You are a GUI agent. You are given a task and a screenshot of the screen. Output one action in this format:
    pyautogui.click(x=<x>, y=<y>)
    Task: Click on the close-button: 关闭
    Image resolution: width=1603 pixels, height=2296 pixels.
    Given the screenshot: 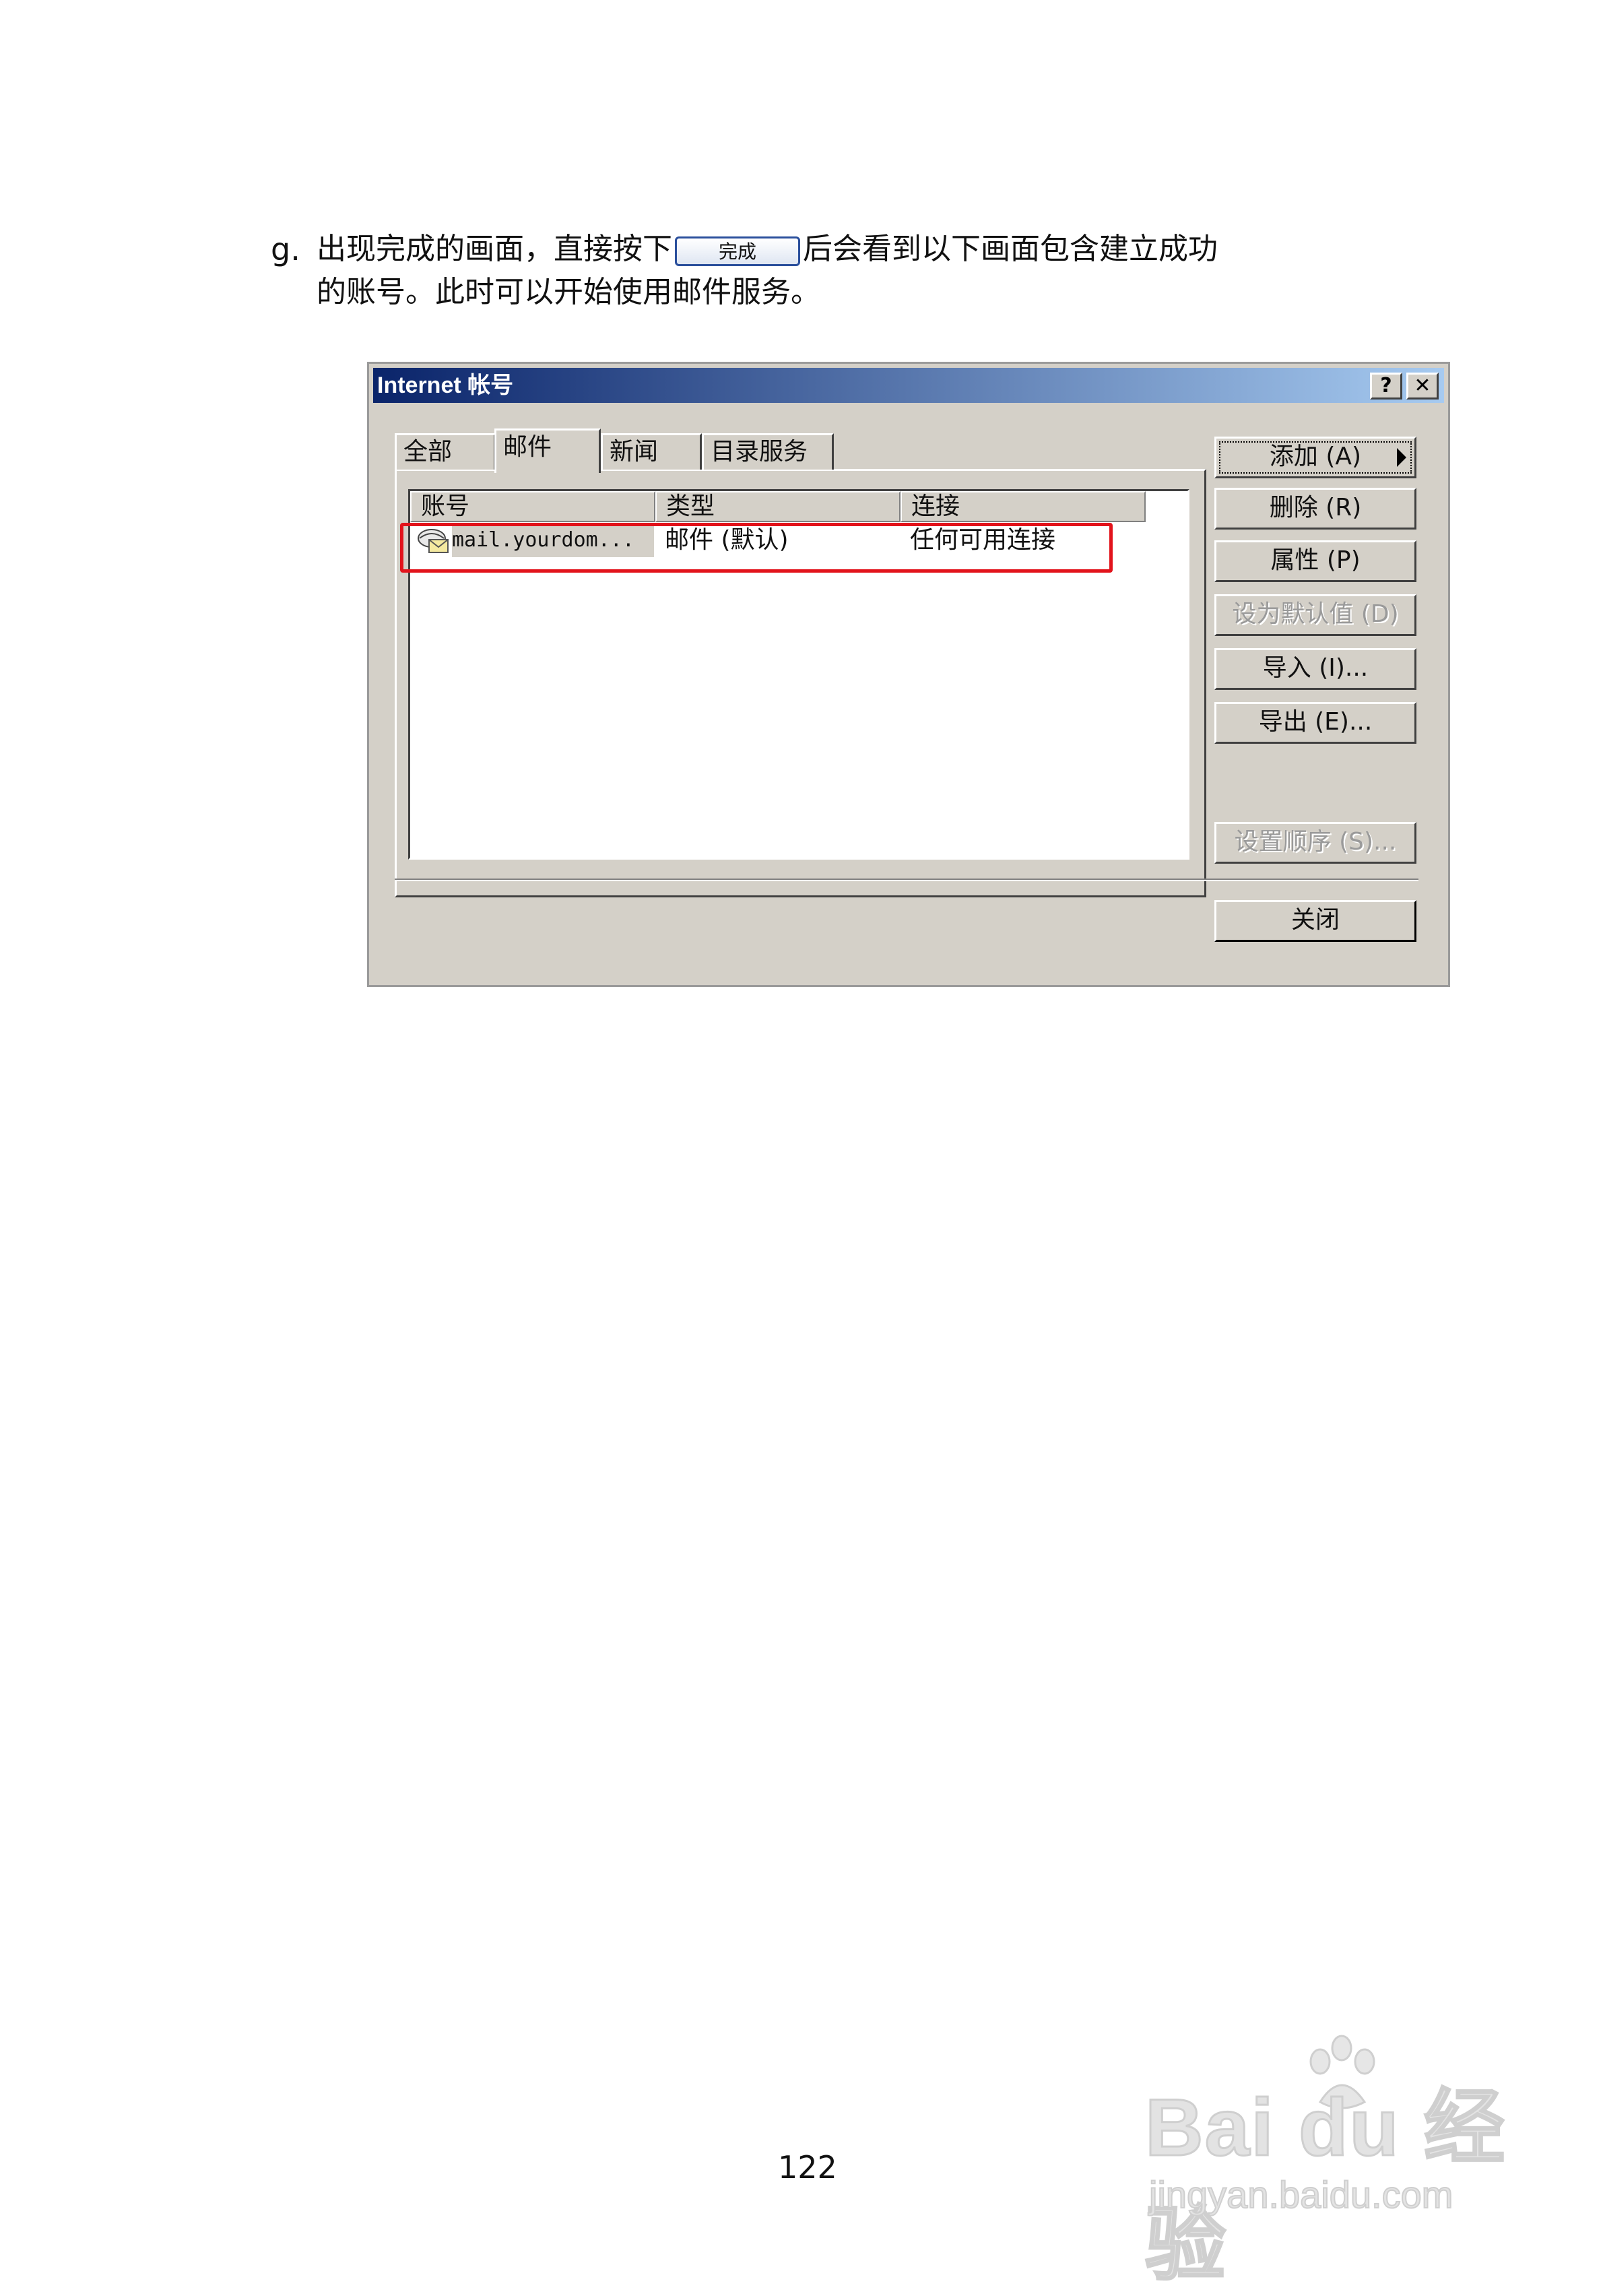 What is the action you would take?
    pyautogui.click(x=1315, y=921)
    